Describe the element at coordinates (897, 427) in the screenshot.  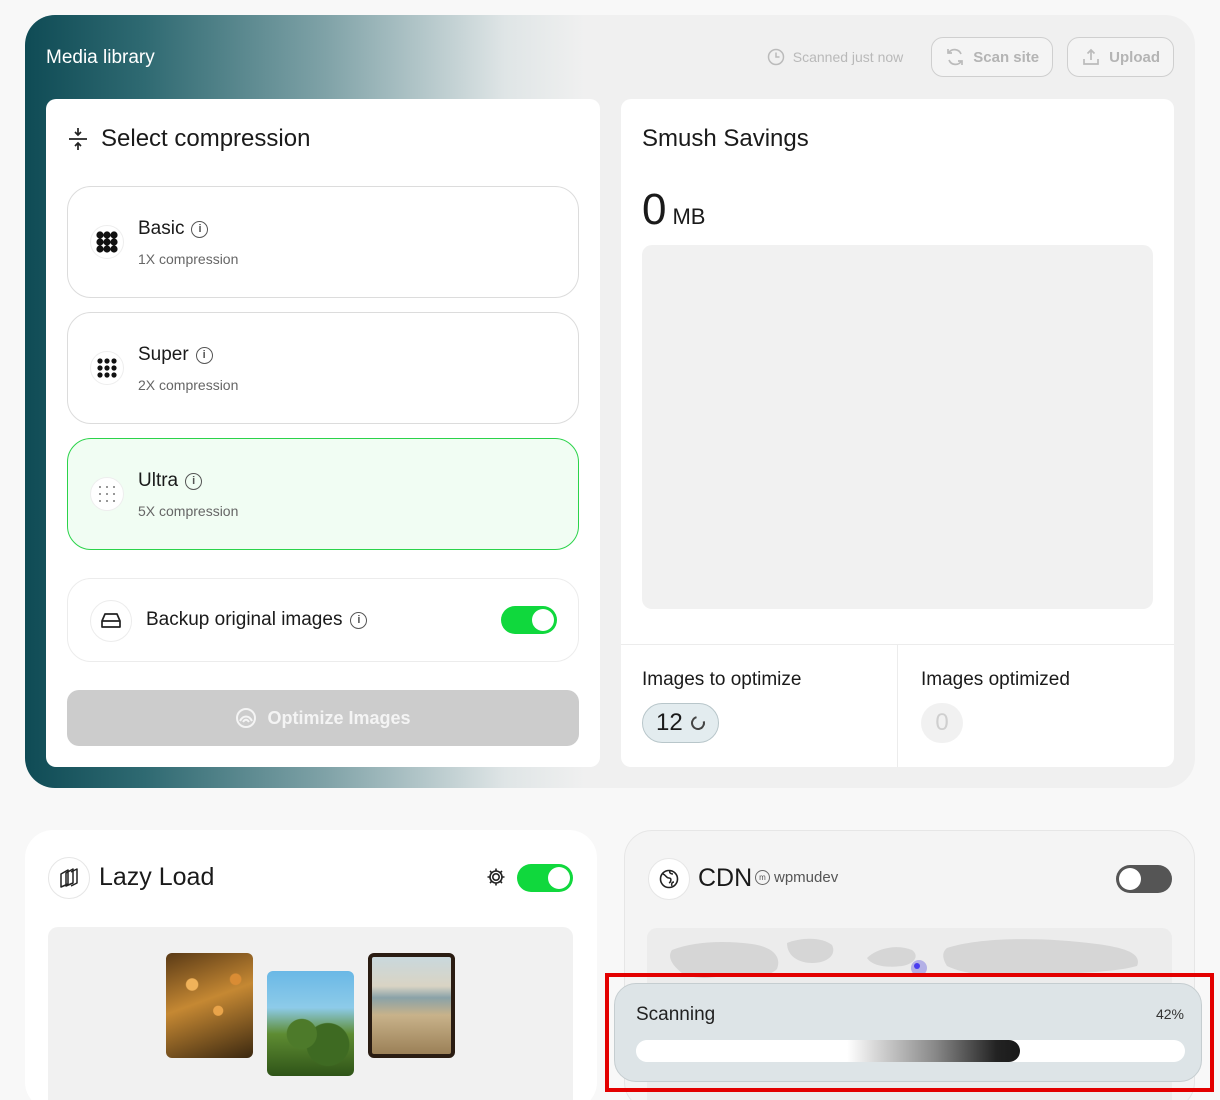
I see `savings-chart-placeholder` at that location.